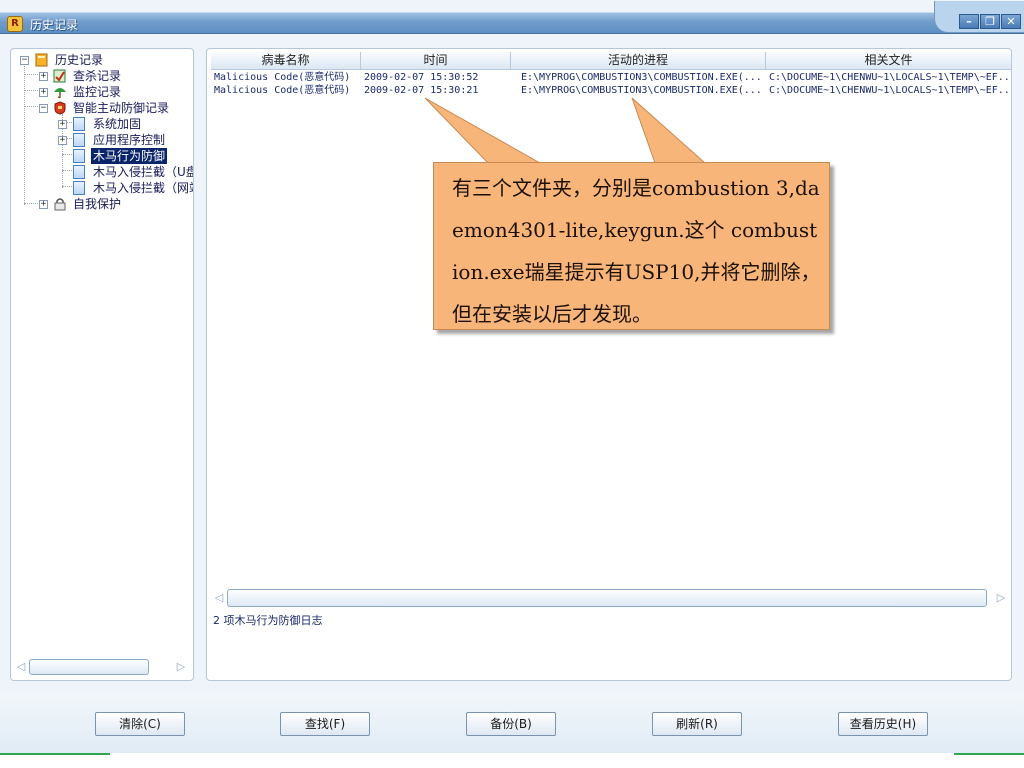  I want to click on column-header-process: 活动的进程, so click(638, 61).